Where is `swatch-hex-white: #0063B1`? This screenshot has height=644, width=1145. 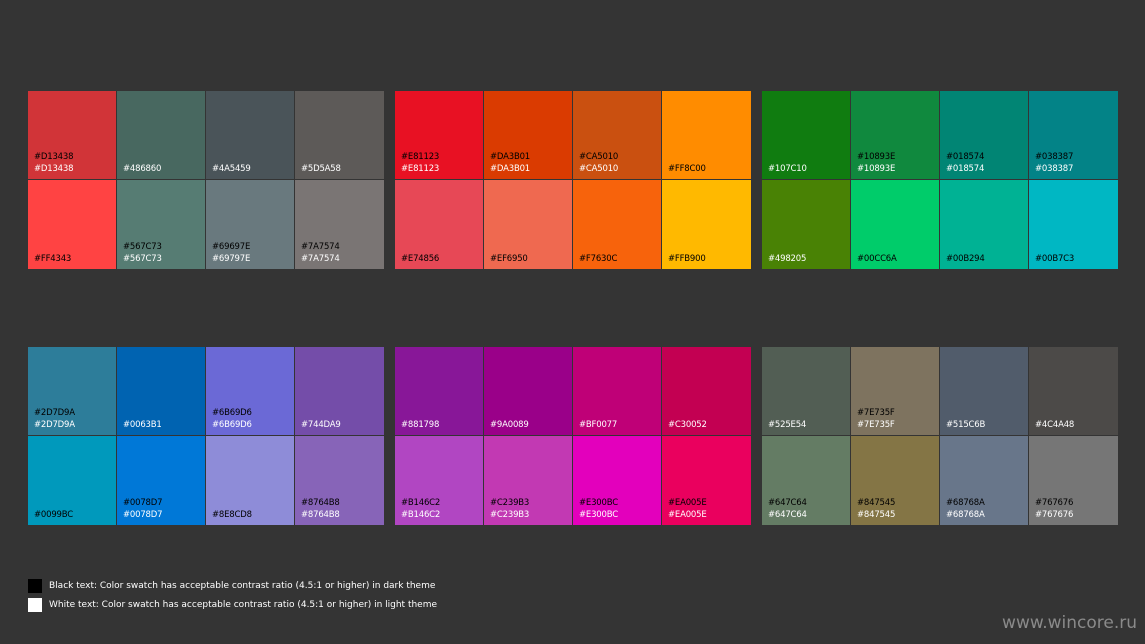 swatch-hex-white: #0063B1 is located at coordinates (142, 424).